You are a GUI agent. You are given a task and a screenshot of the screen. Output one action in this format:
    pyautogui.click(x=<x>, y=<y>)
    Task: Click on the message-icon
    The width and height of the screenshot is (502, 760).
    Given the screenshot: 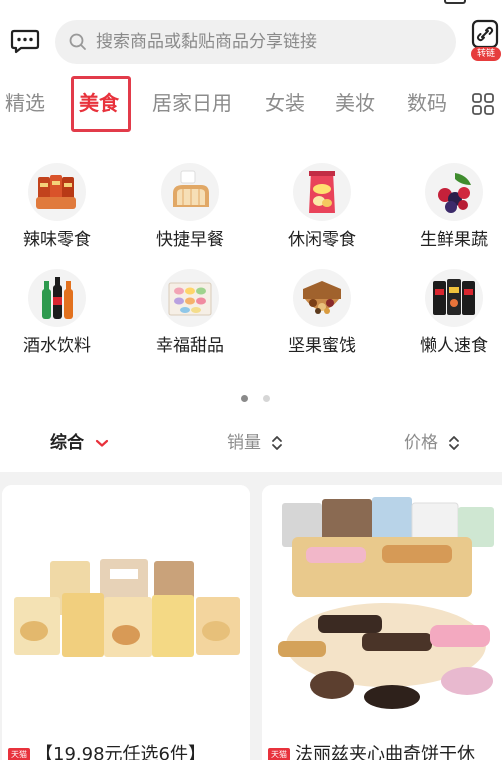 What is the action you would take?
    pyautogui.click(x=25, y=41)
    